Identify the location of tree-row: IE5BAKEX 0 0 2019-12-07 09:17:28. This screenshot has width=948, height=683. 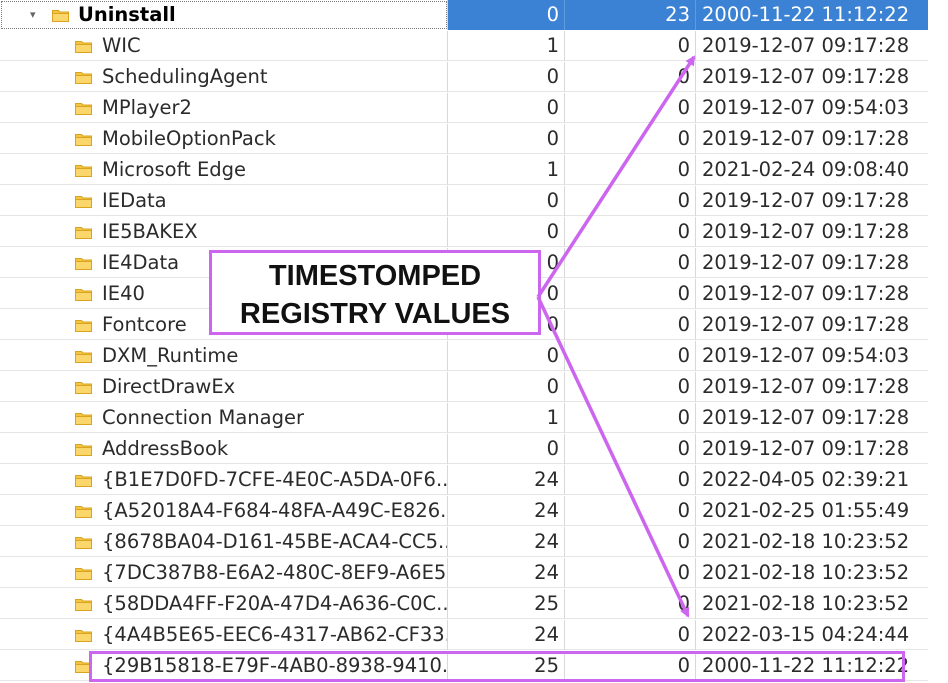
(464, 232).